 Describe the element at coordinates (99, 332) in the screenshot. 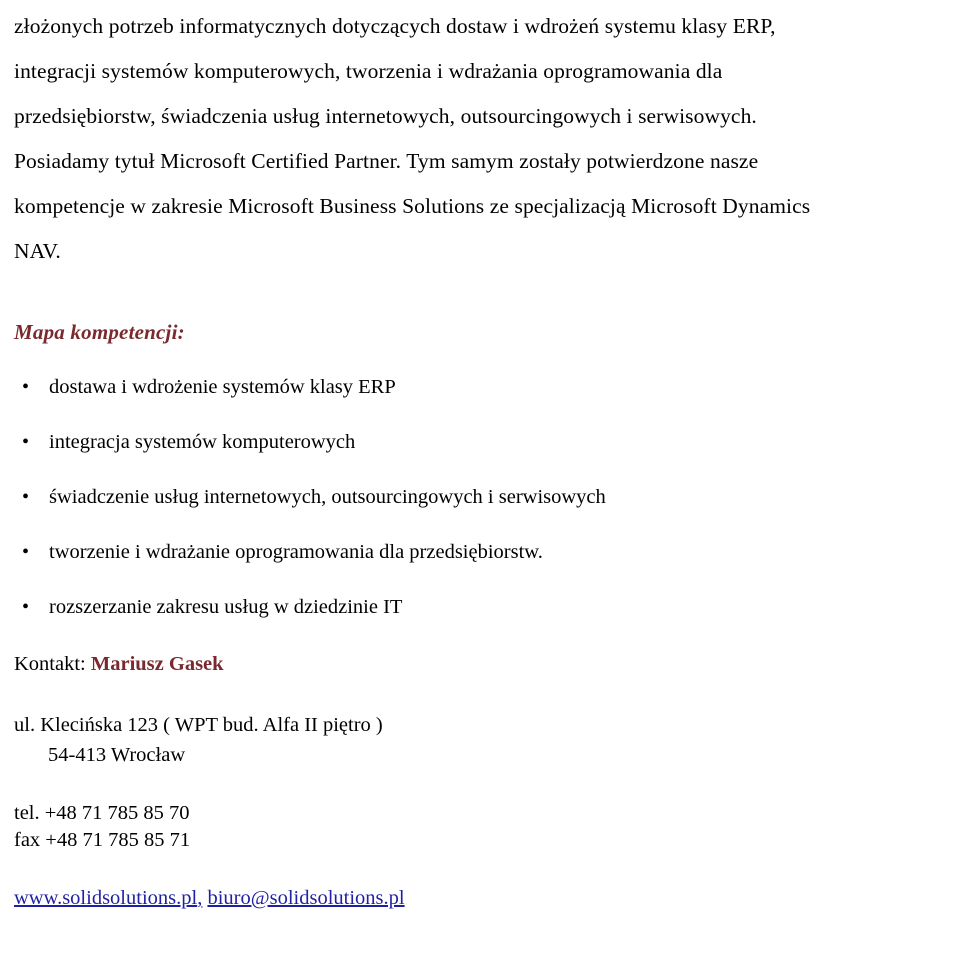

I see `page-title: Mapa kompetencji:` at that location.